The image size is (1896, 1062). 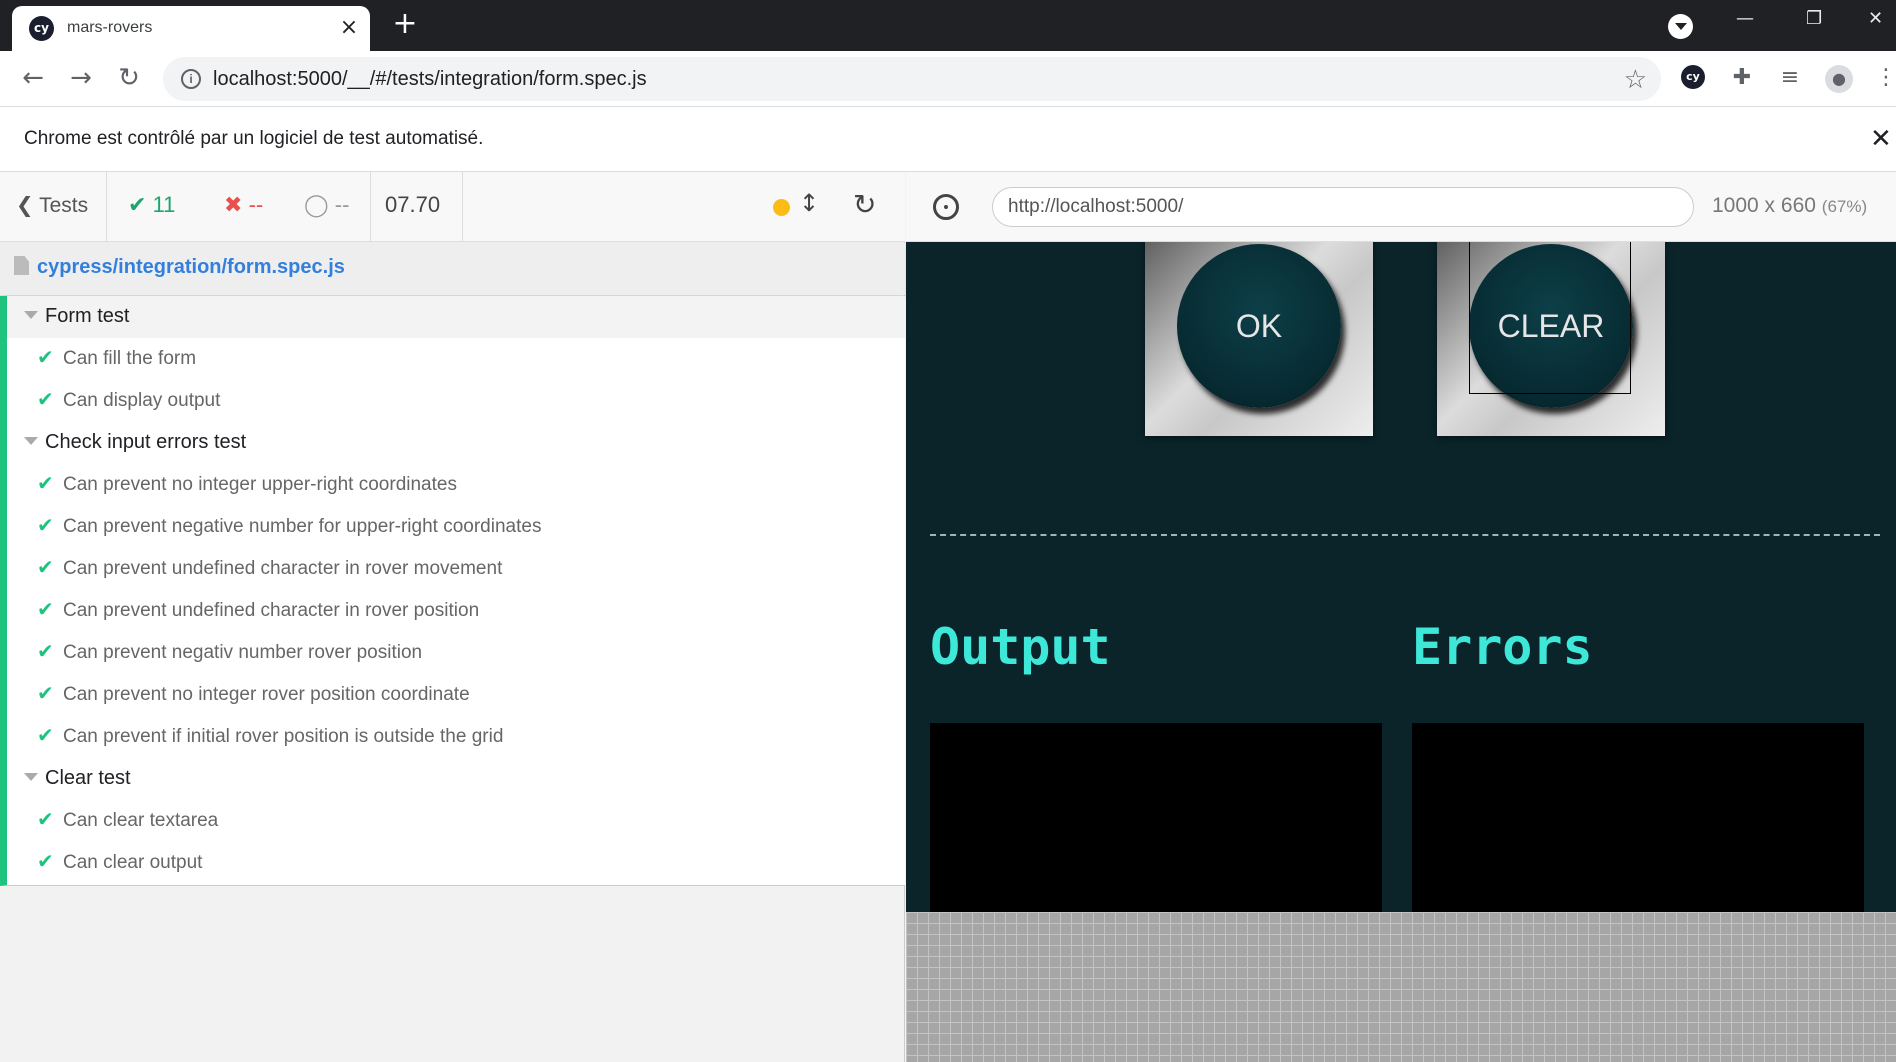 What do you see at coordinates (133, 862) in the screenshot?
I see `test-title: Can clear output` at bounding box center [133, 862].